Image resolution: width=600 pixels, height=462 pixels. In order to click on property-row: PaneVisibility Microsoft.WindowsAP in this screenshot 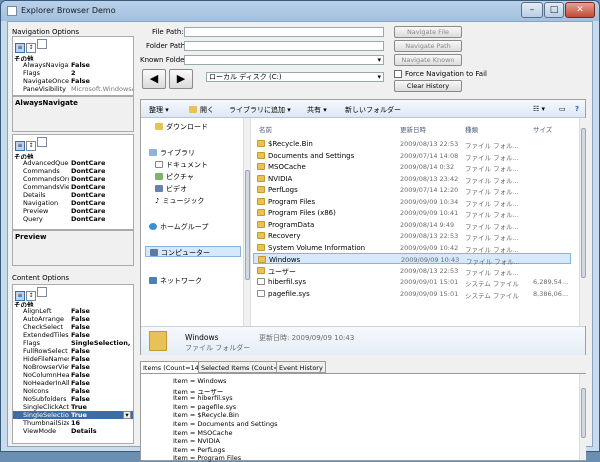, I will do `click(73, 89)`.